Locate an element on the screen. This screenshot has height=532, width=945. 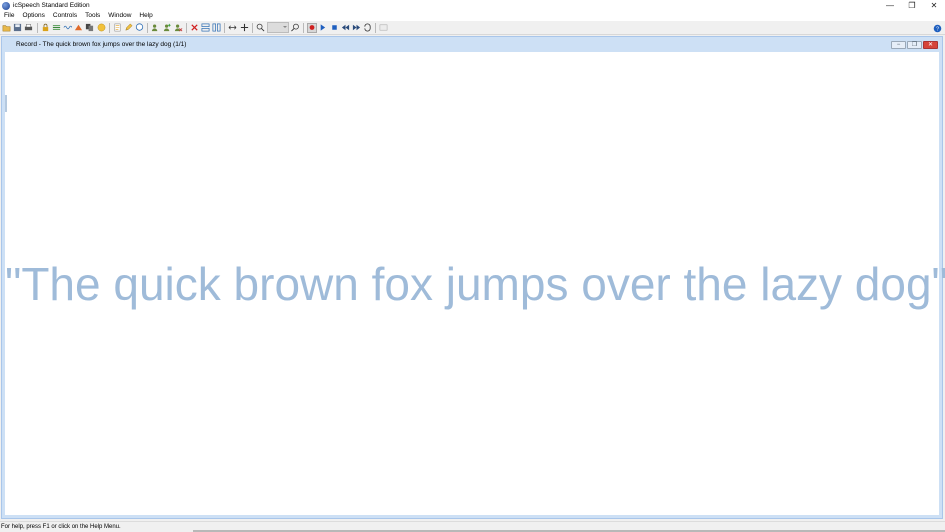
copy-icon is located at coordinates (90, 28).